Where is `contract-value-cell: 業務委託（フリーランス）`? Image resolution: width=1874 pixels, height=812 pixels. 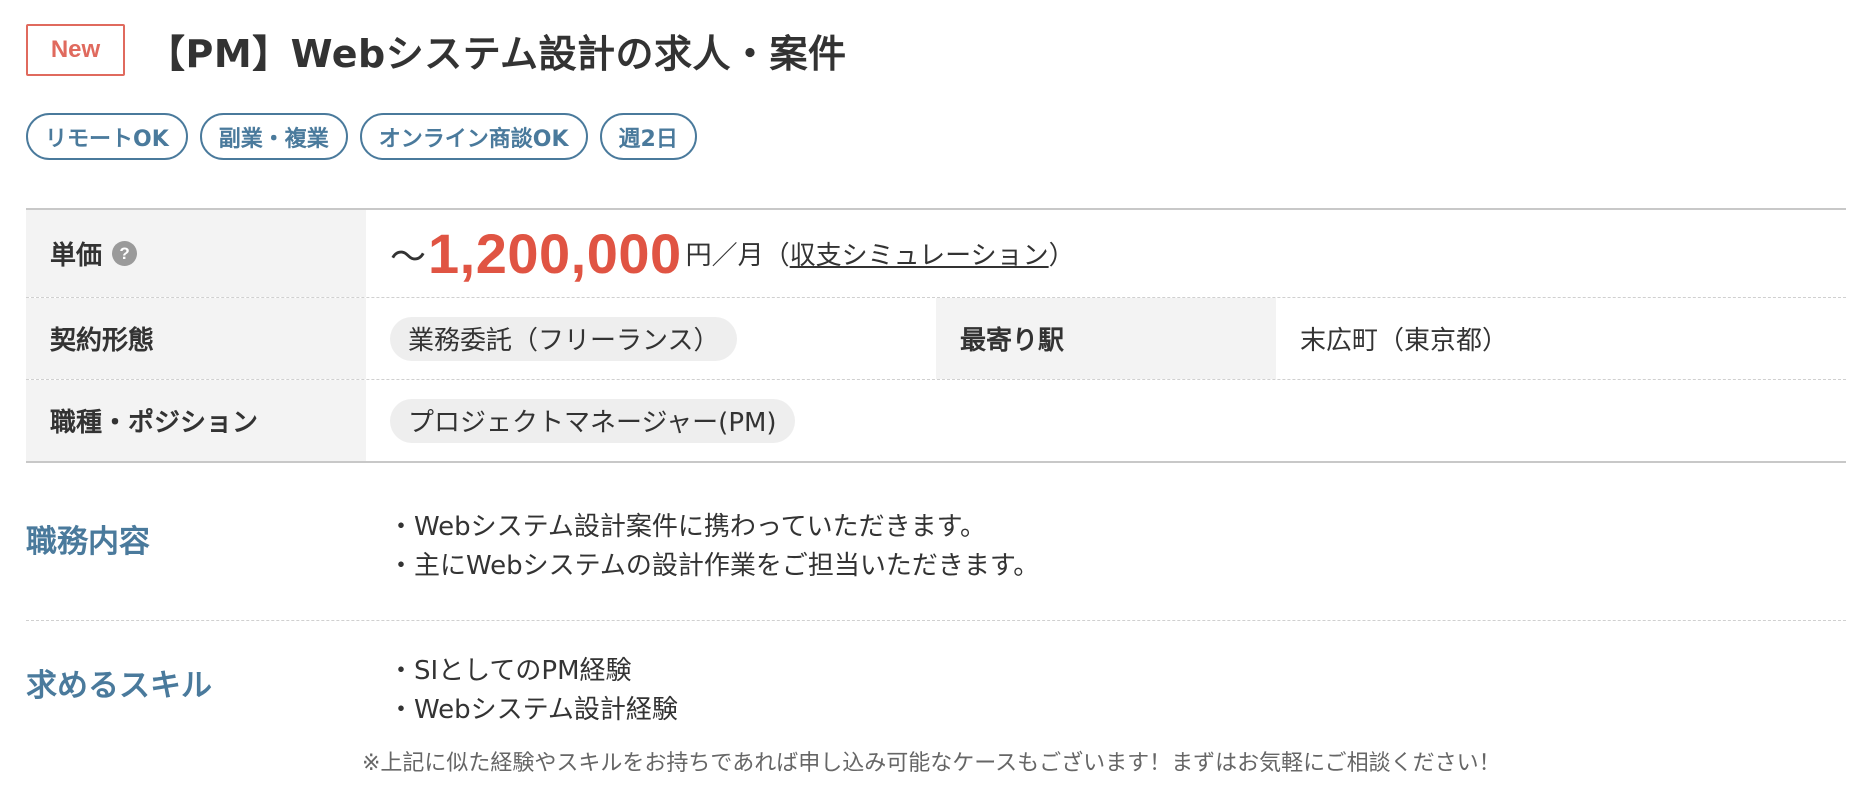
contract-value-cell: 業務委託（フリーランス） is located at coordinates (651, 338).